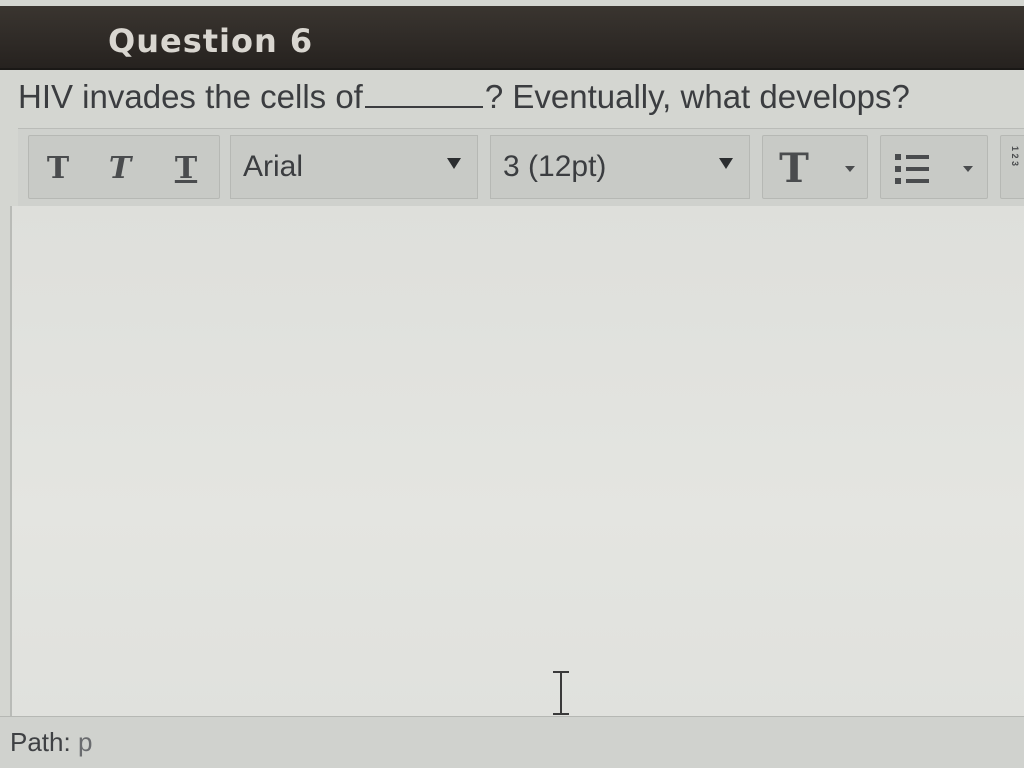 The width and height of the screenshot is (1024, 768). I want to click on path-label: Path: p, so click(51, 742).